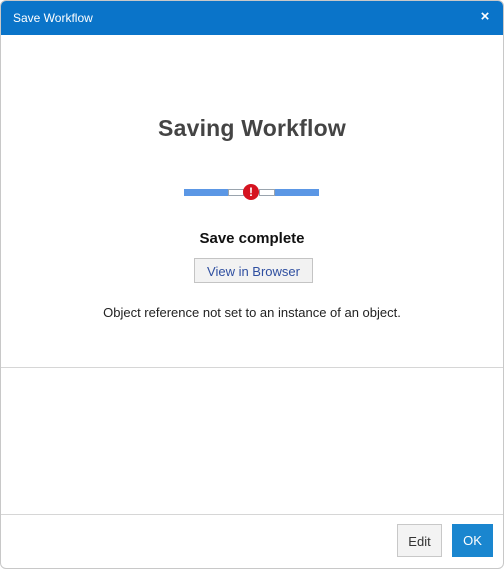 This screenshot has height=569, width=504. I want to click on page-title: Saving Workflow, so click(252, 128).